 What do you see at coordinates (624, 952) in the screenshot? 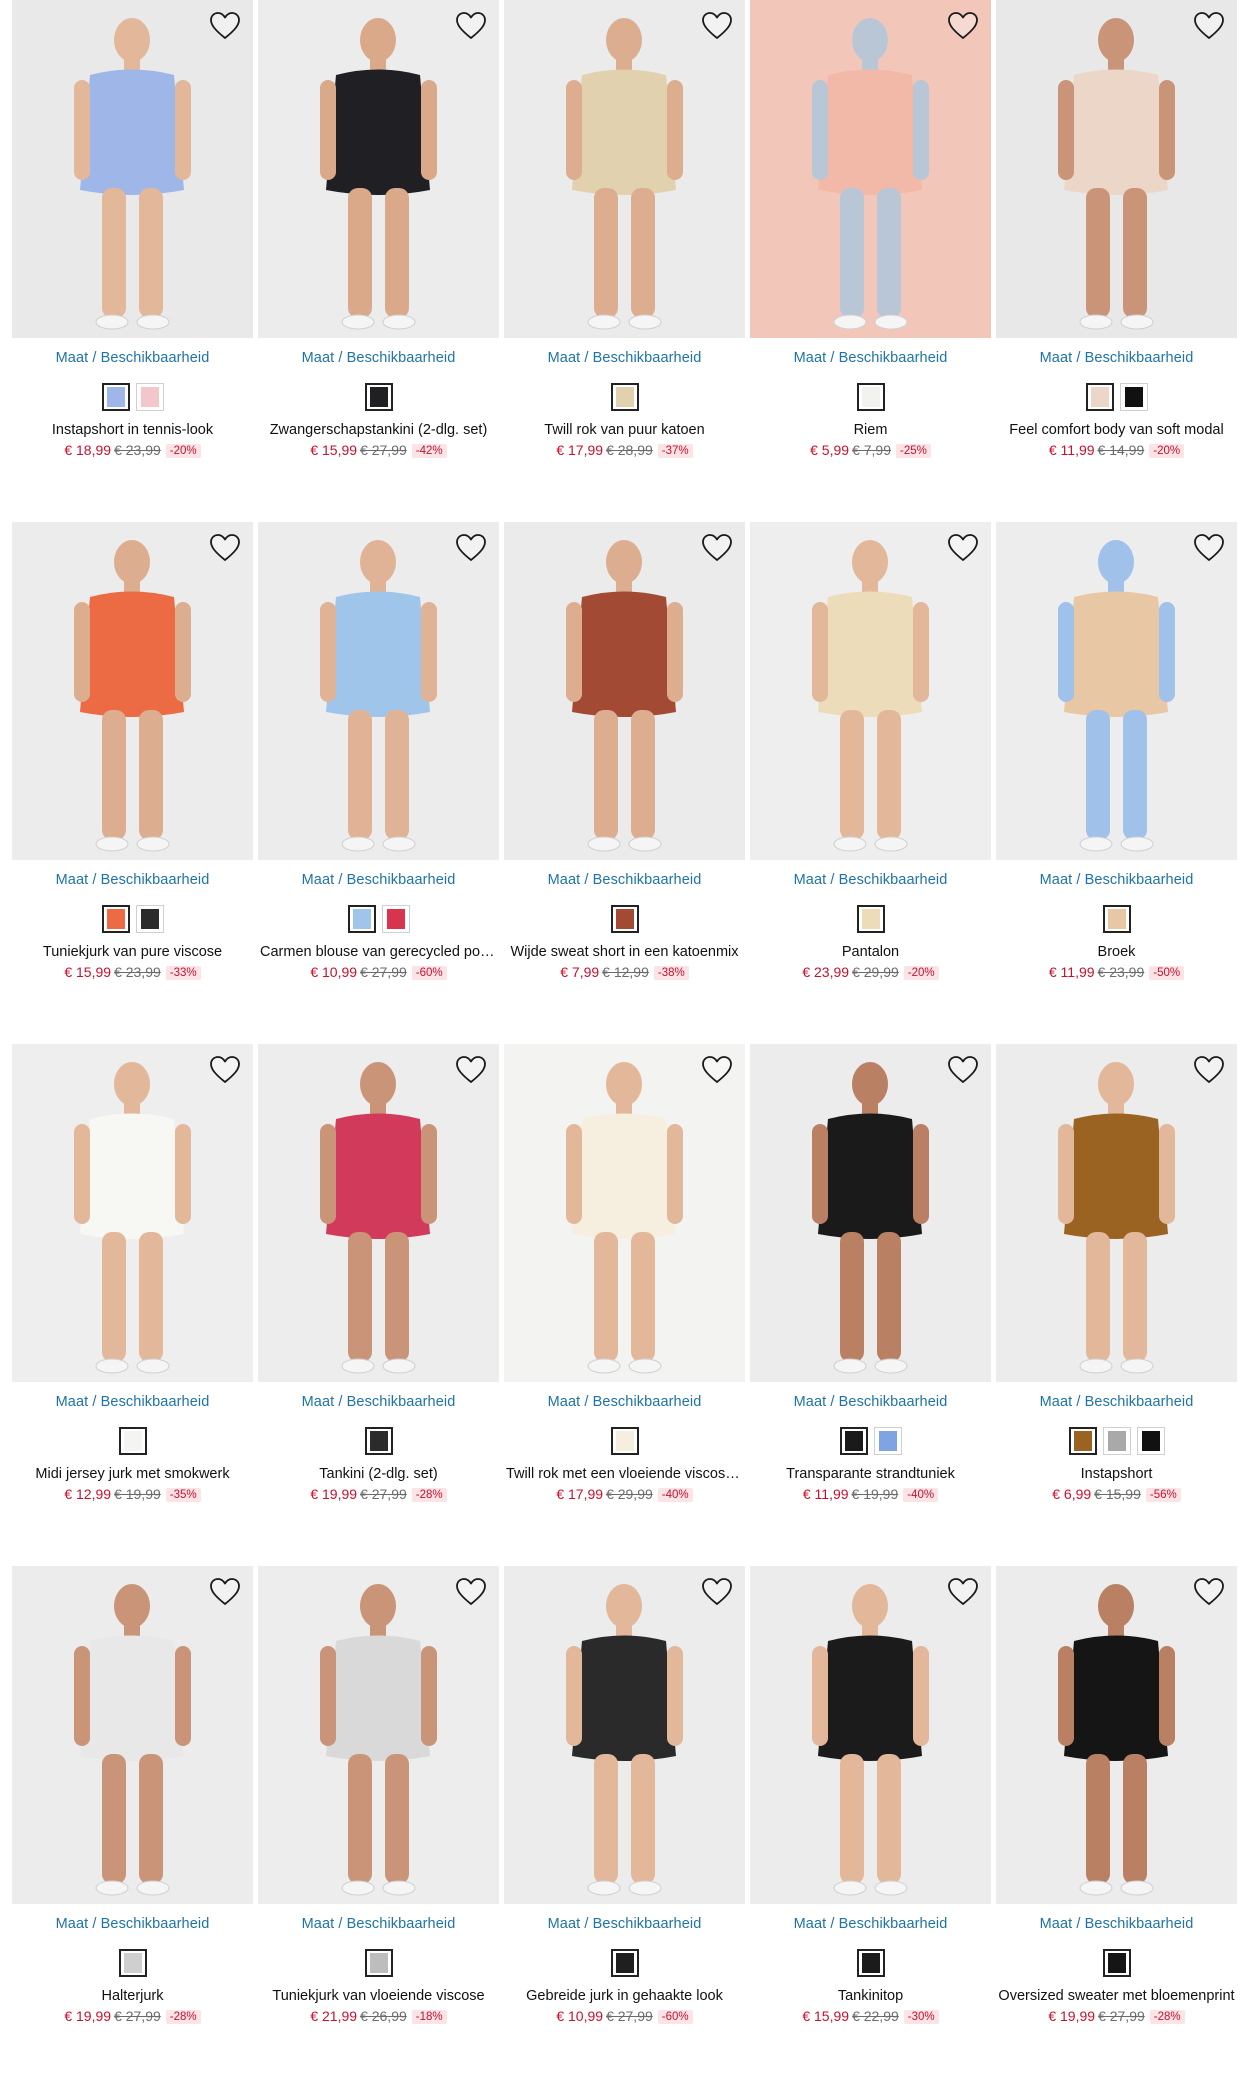
I see `product-name: Wijde sweat short in een katoenmix` at bounding box center [624, 952].